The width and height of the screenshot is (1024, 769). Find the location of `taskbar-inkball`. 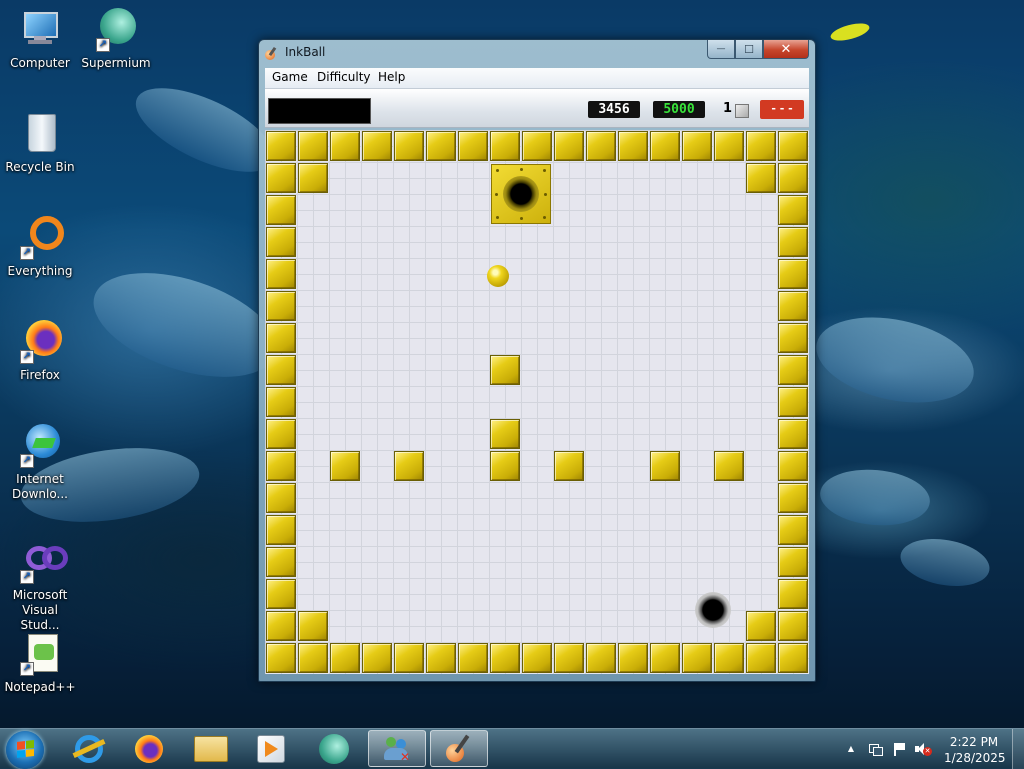

taskbar-inkball is located at coordinates (459, 748).